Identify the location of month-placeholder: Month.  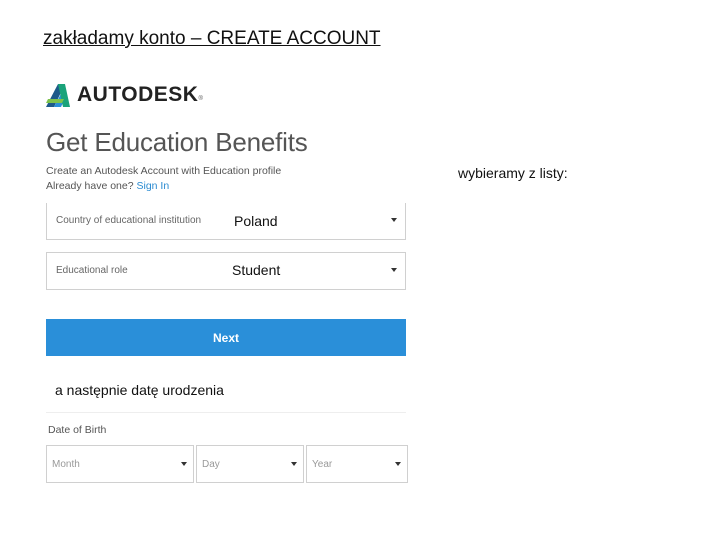
(66, 464).